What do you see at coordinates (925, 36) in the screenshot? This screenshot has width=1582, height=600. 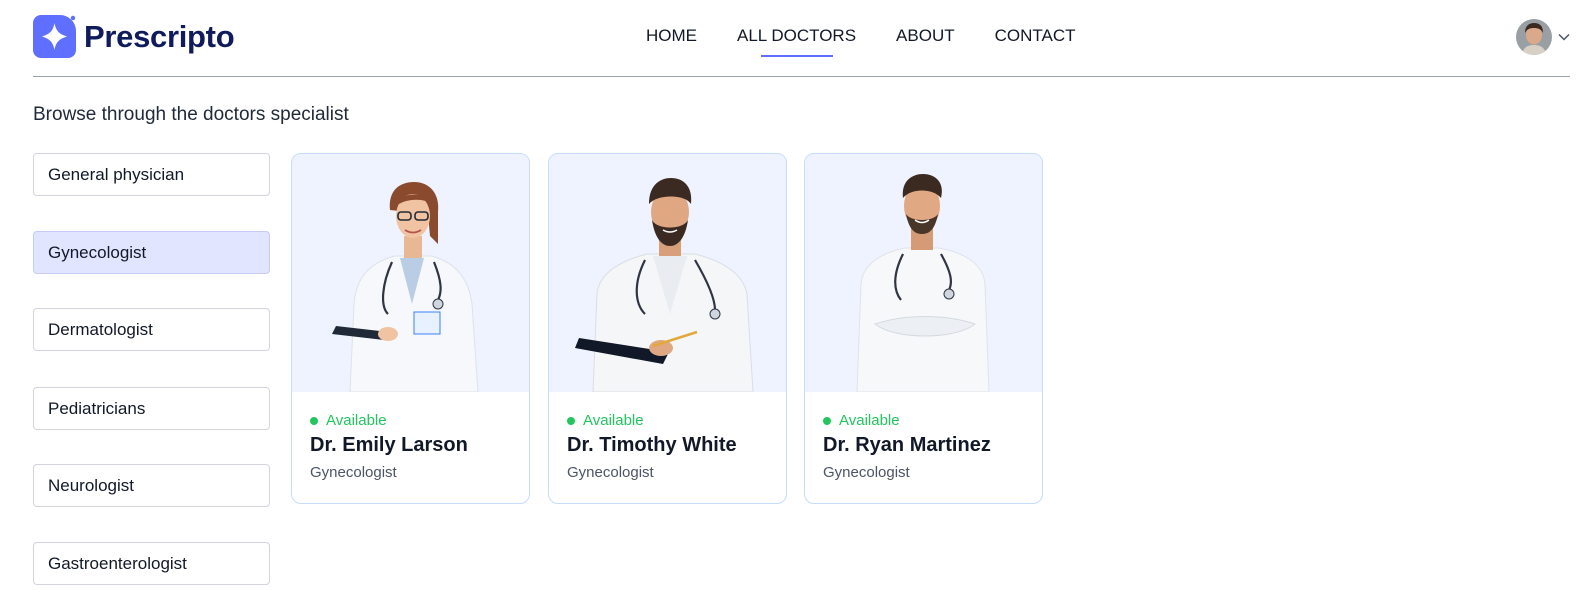 I see `nav-about: ABOUT` at bounding box center [925, 36].